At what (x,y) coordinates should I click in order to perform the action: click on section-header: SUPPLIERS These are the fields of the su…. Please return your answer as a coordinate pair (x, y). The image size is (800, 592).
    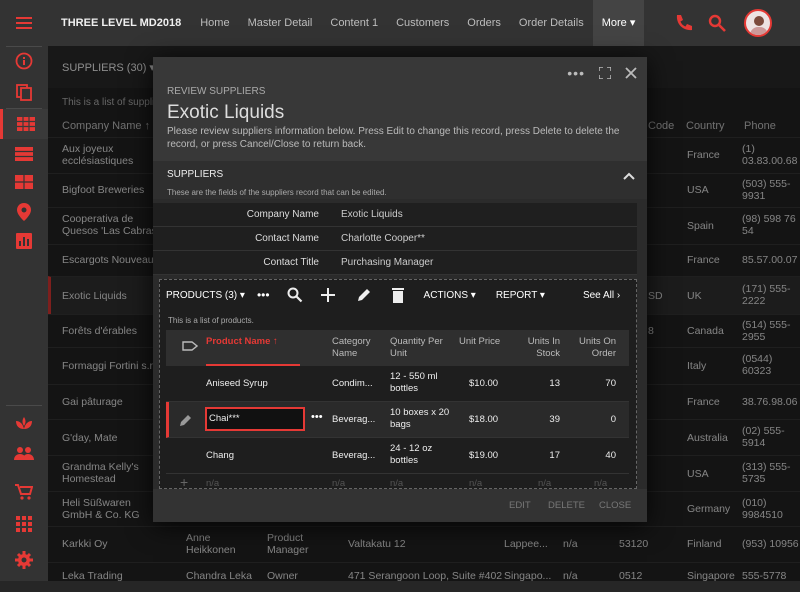
    Looking at the image, I should click on (400, 180).